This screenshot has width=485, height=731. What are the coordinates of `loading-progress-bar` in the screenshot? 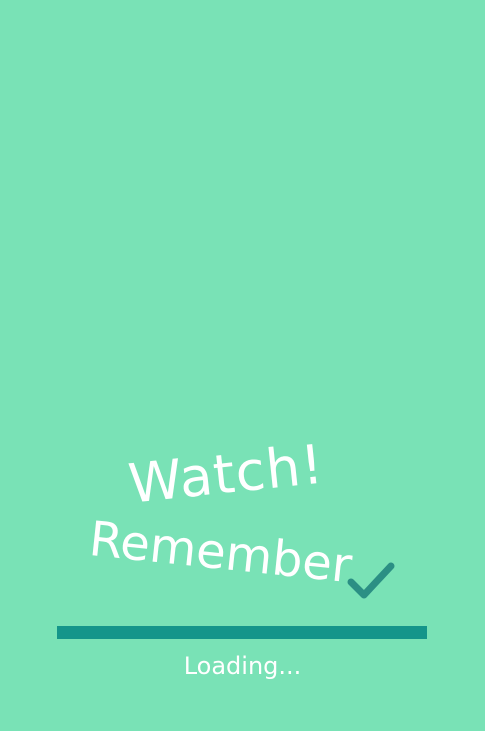 It's located at (242, 632).